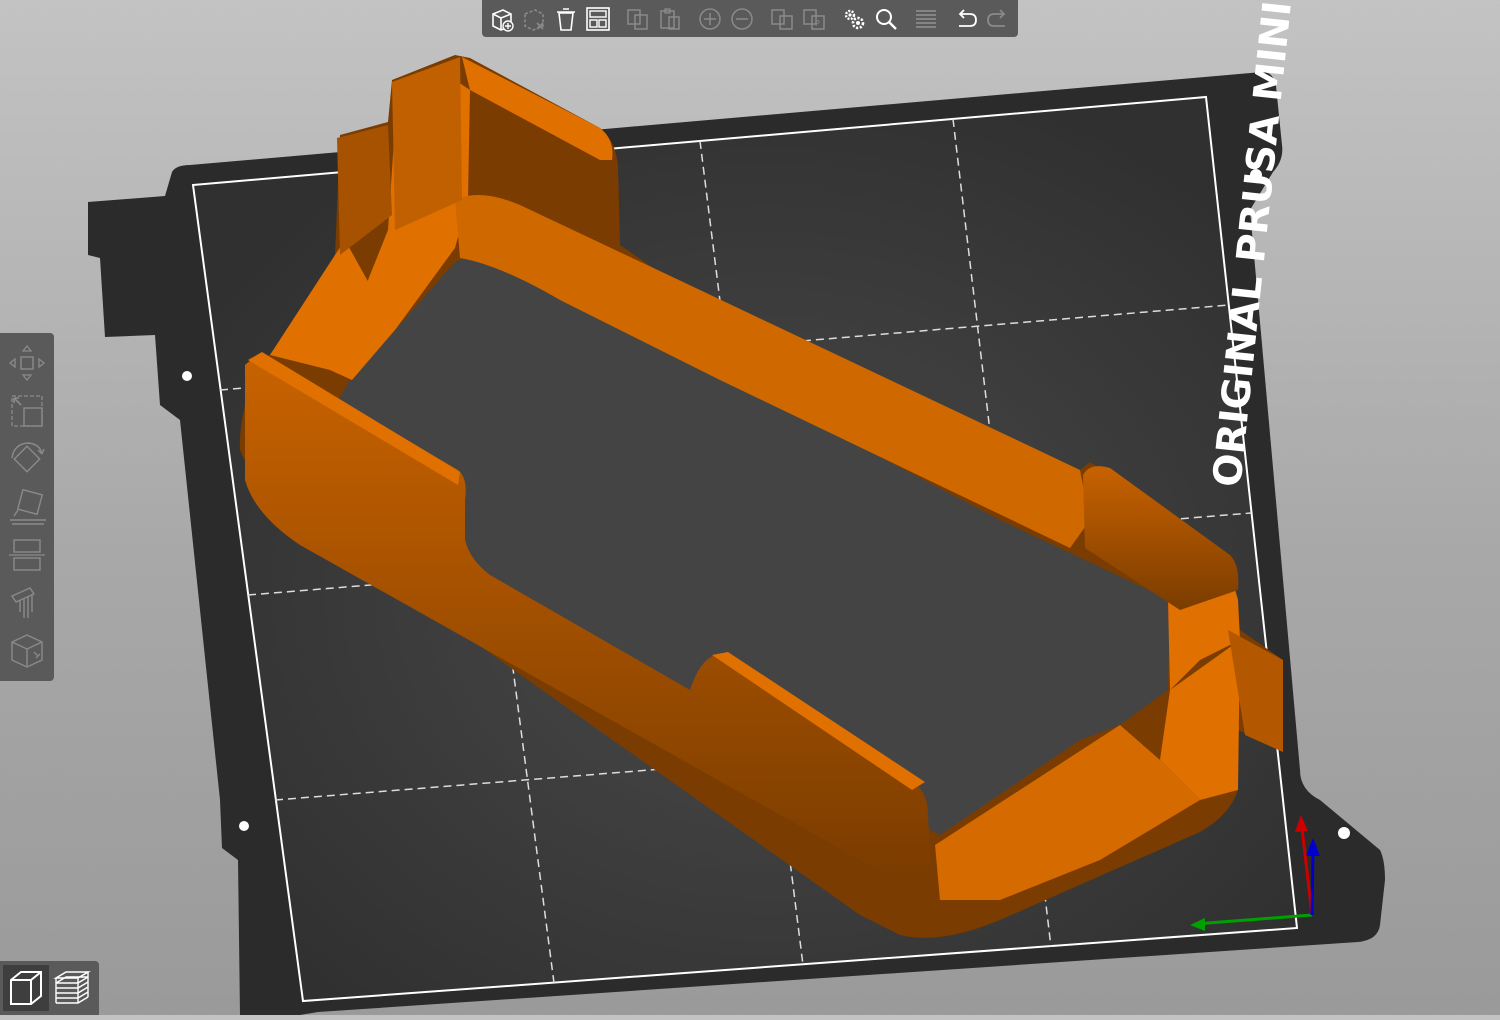  I want to click on move-icon, so click(27, 363).